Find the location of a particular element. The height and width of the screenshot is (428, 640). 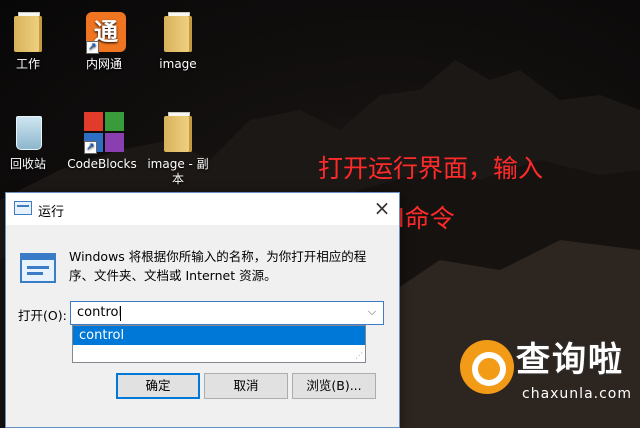

desktop-icon-image: image is located at coordinates (178, 41).